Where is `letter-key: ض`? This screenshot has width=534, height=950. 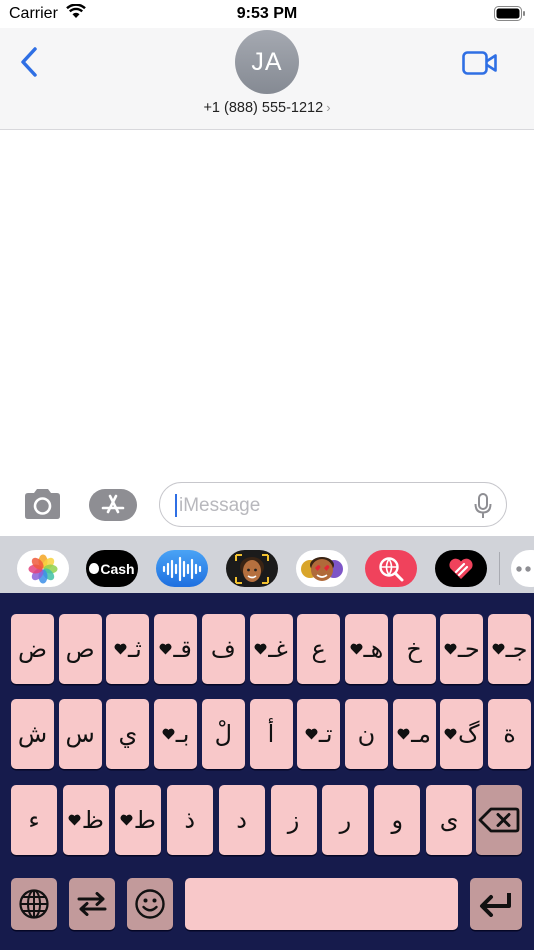
letter-key: ض is located at coordinates (32, 649).